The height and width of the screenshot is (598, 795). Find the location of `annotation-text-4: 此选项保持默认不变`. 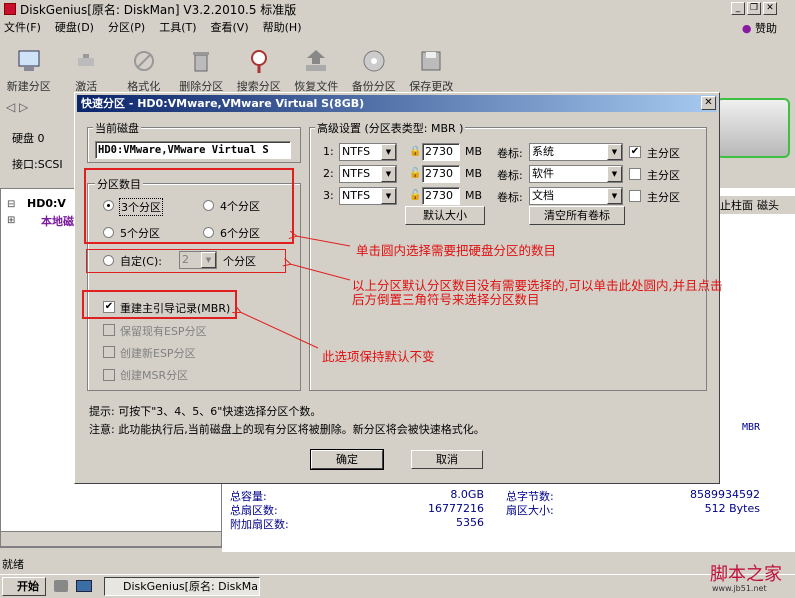

annotation-text-4: 此选项保持默认不变 is located at coordinates (378, 356).